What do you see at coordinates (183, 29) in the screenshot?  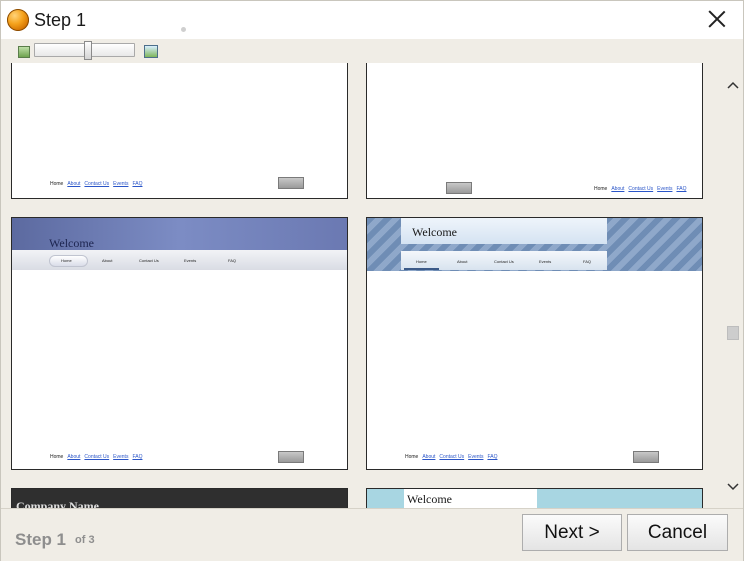 I see `dot-icon` at bounding box center [183, 29].